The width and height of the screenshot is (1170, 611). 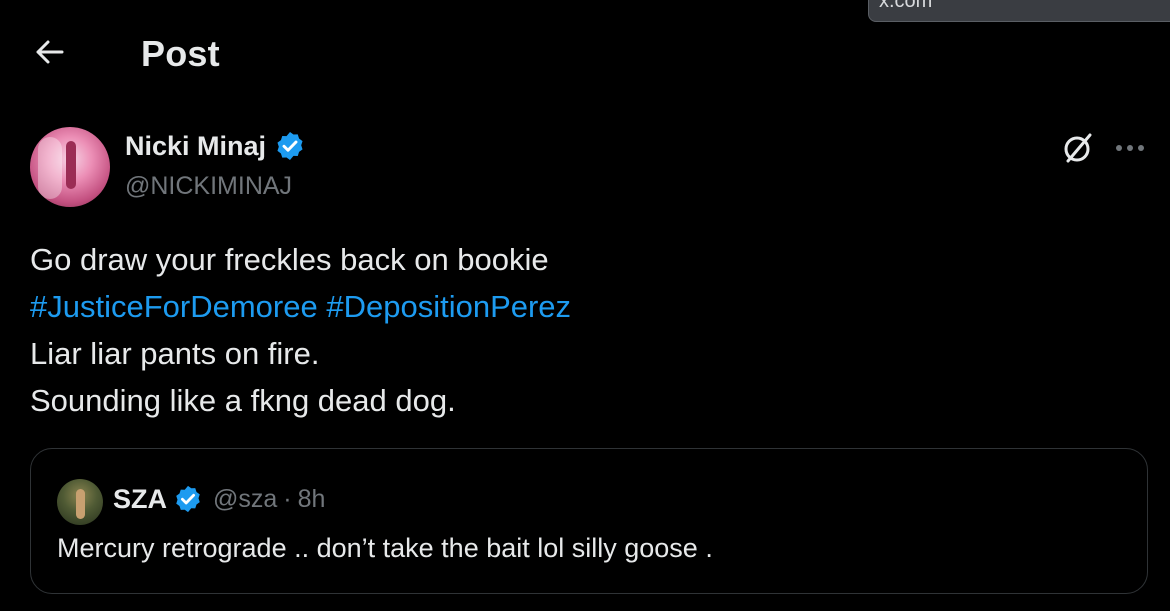 I want to click on grok-button, so click(x=1078, y=150).